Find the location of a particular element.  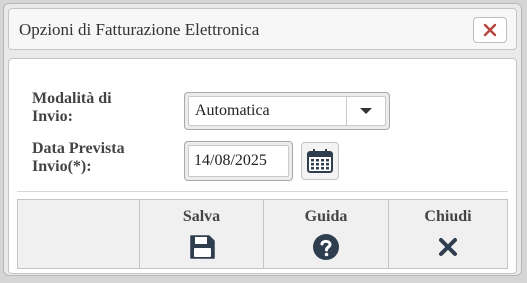

dialog-titlebar: Opzioni di Fatturazione Elettronica is located at coordinates (262, 29).